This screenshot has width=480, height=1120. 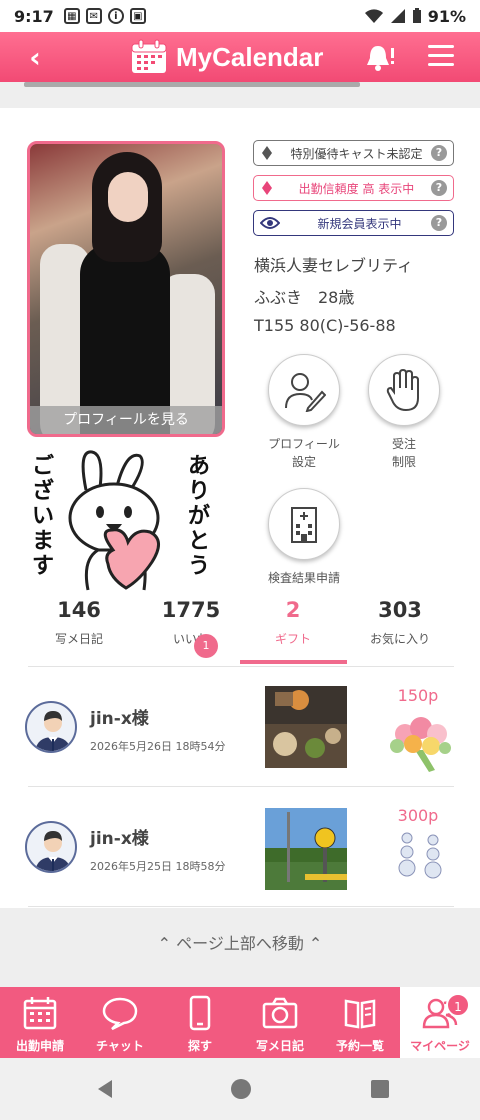 I want to click on status-right: 91%, so click(x=415, y=16).